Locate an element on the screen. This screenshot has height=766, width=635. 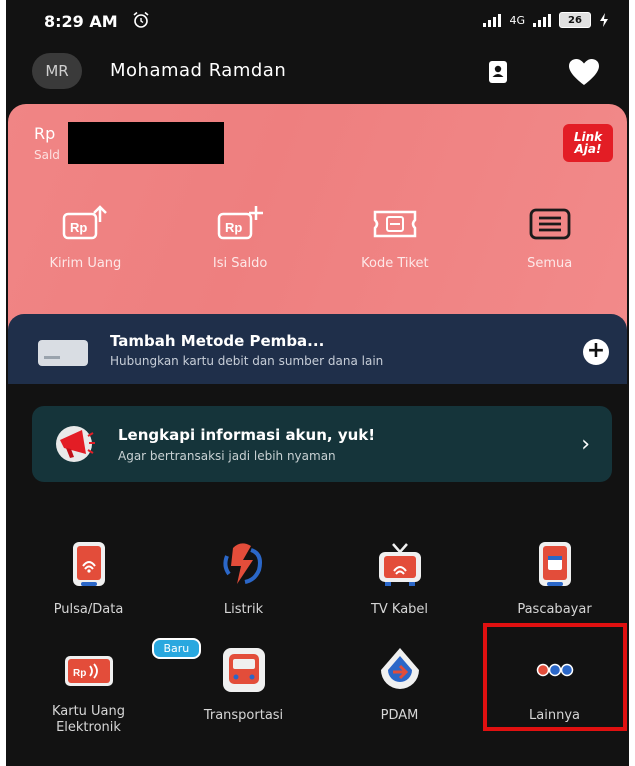
chevron-right-icon: › is located at coordinates (585, 444).